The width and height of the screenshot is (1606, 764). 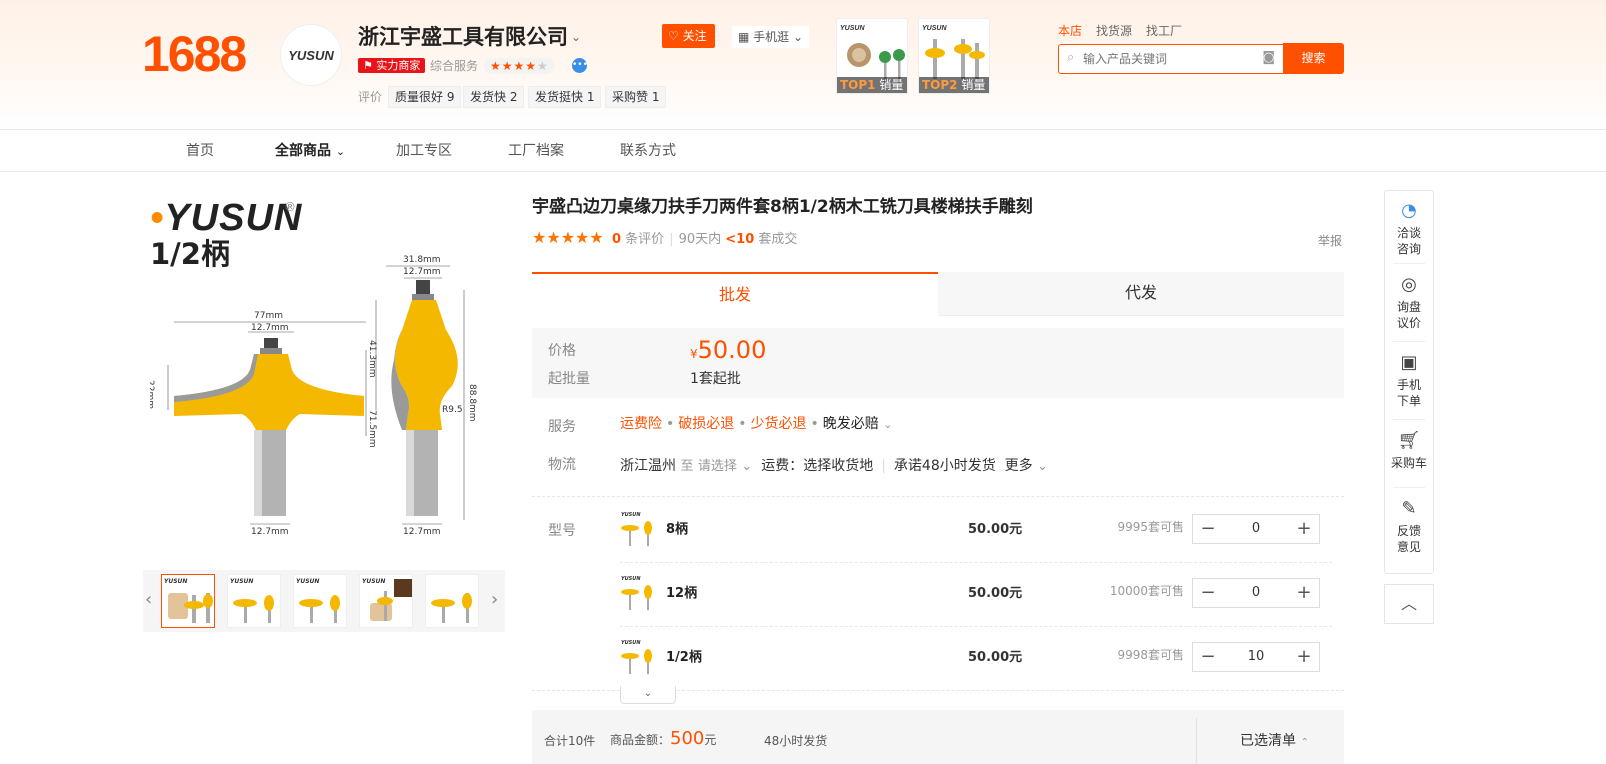 I want to click on logistics-label: 物流, so click(x=562, y=465).